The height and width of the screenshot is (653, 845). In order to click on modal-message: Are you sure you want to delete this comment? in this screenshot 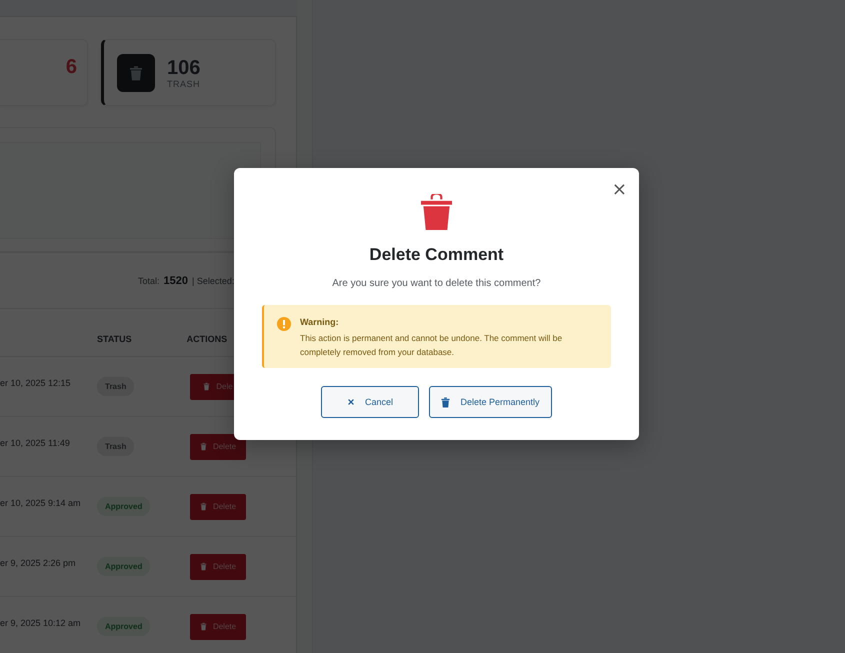, I will do `click(436, 283)`.